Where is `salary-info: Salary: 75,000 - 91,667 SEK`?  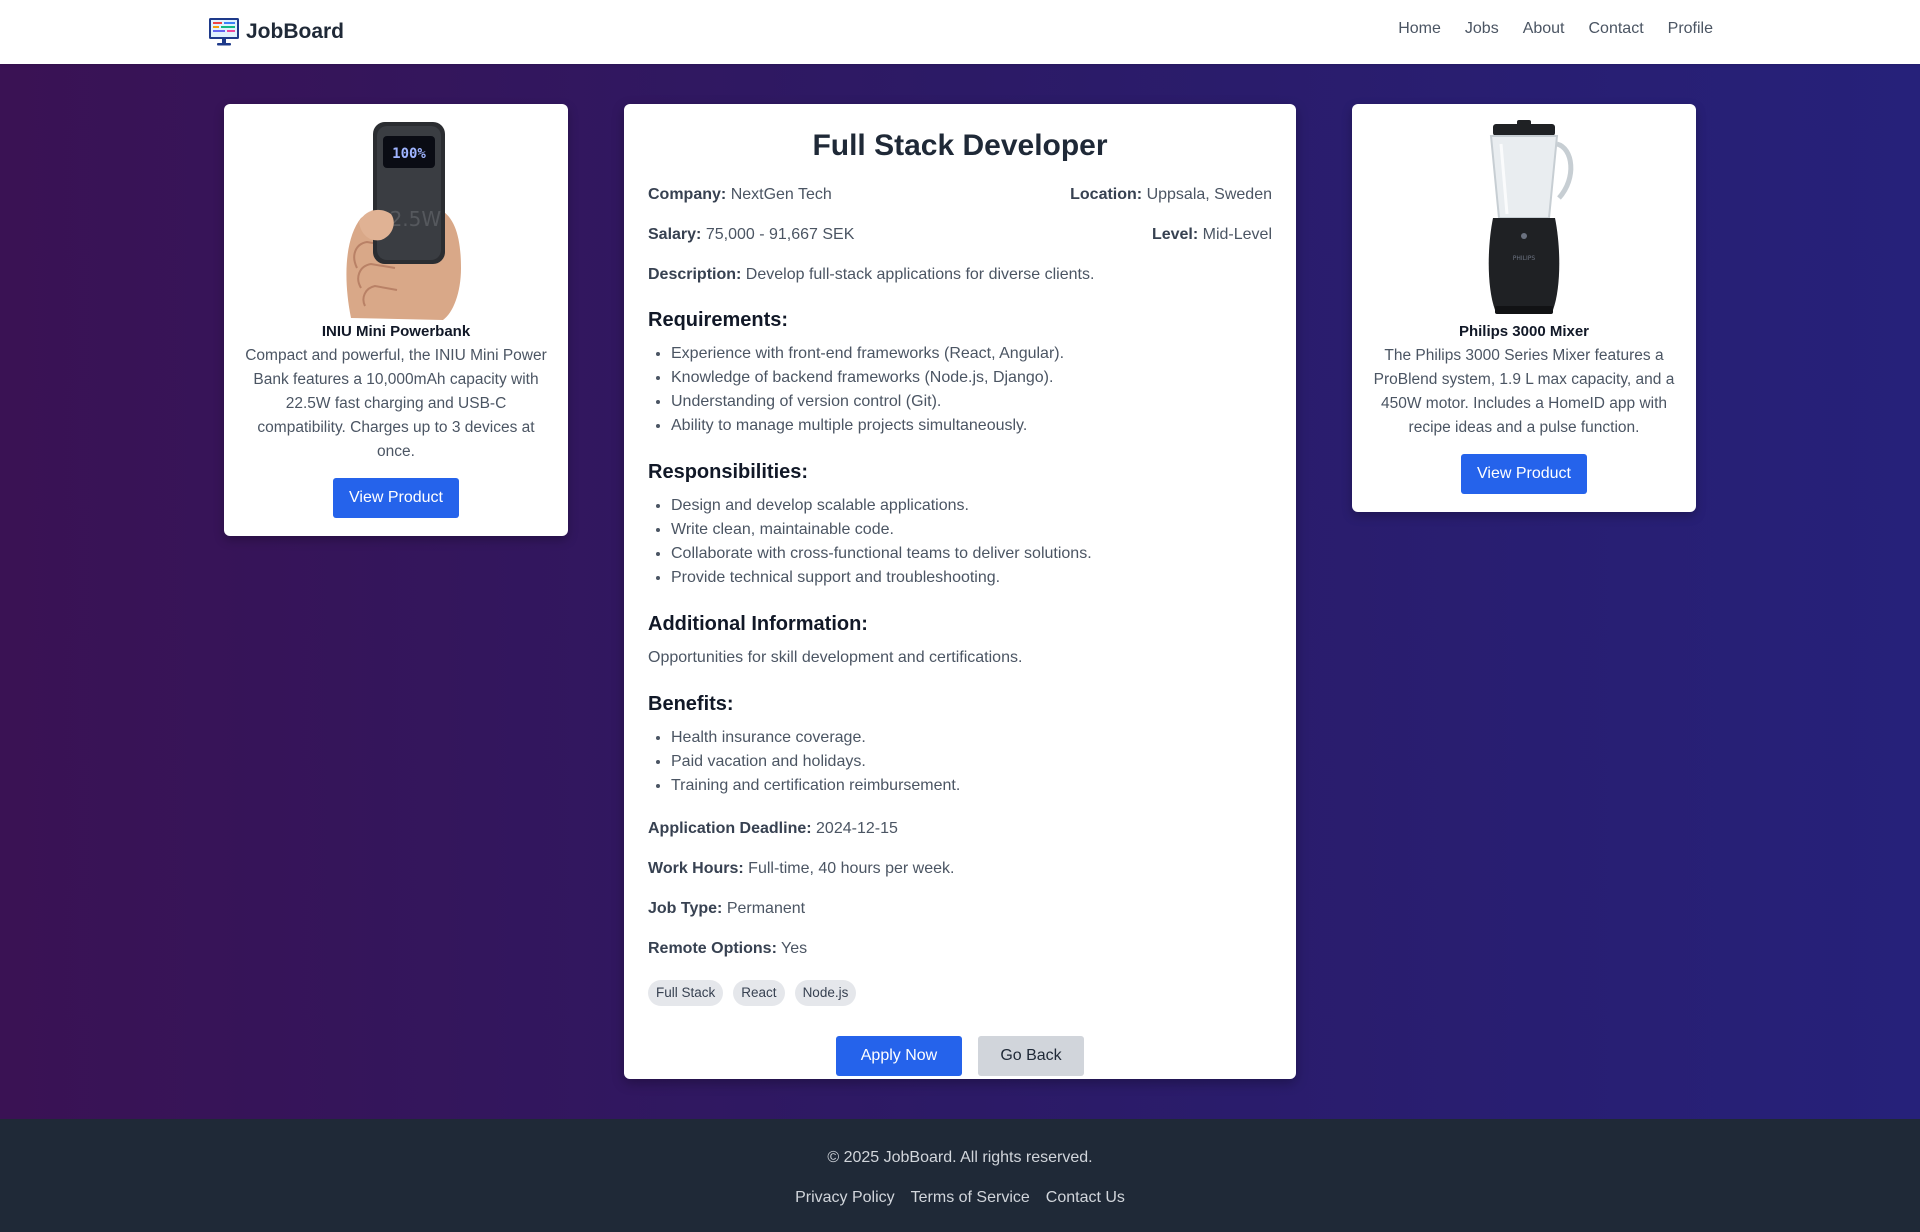 salary-info: Salary: 75,000 - 91,667 SEK is located at coordinates (751, 235).